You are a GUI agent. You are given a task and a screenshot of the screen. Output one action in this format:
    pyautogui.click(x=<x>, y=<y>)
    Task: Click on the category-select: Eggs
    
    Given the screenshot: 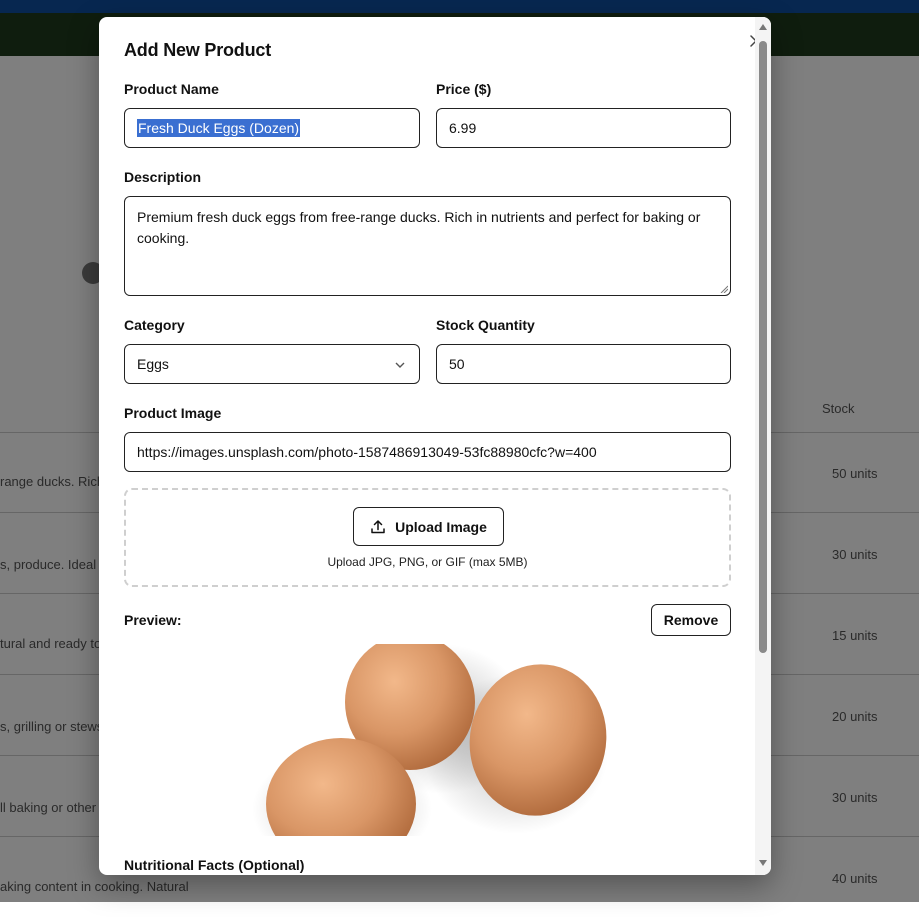 What is the action you would take?
    pyautogui.click(x=272, y=364)
    